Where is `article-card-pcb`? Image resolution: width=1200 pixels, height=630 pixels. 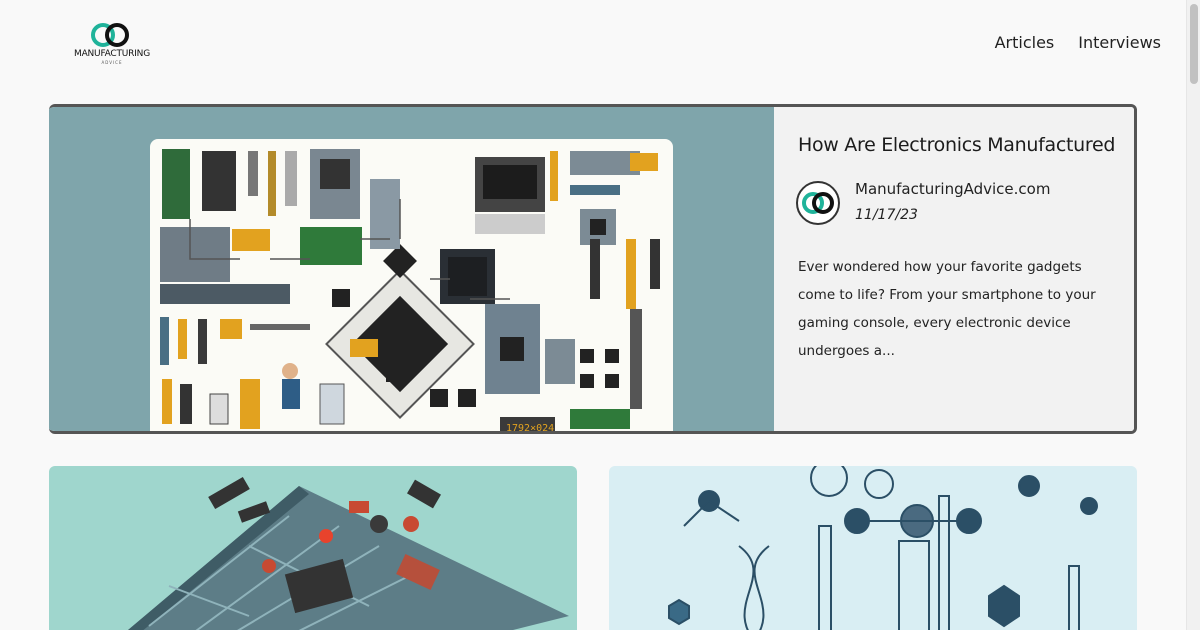 article-card-pcb is located at coordinates (313, 548).